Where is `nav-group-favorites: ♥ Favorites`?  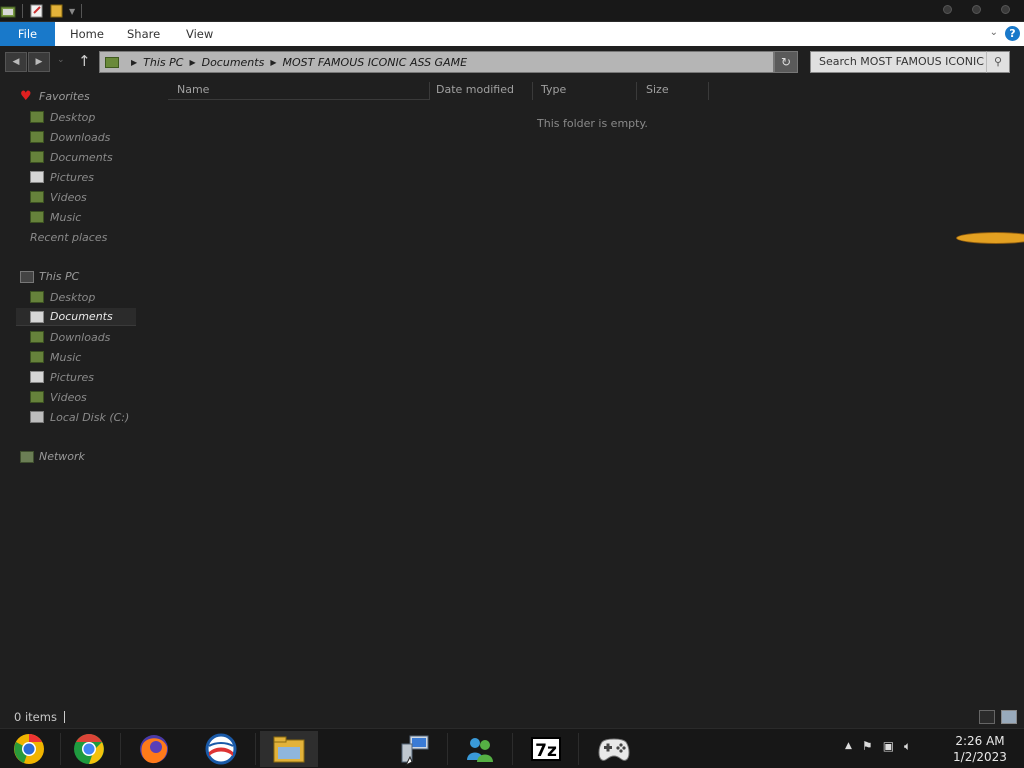
nav-group-favorites: ♥ Favorites is located at coordinates (55, 97).